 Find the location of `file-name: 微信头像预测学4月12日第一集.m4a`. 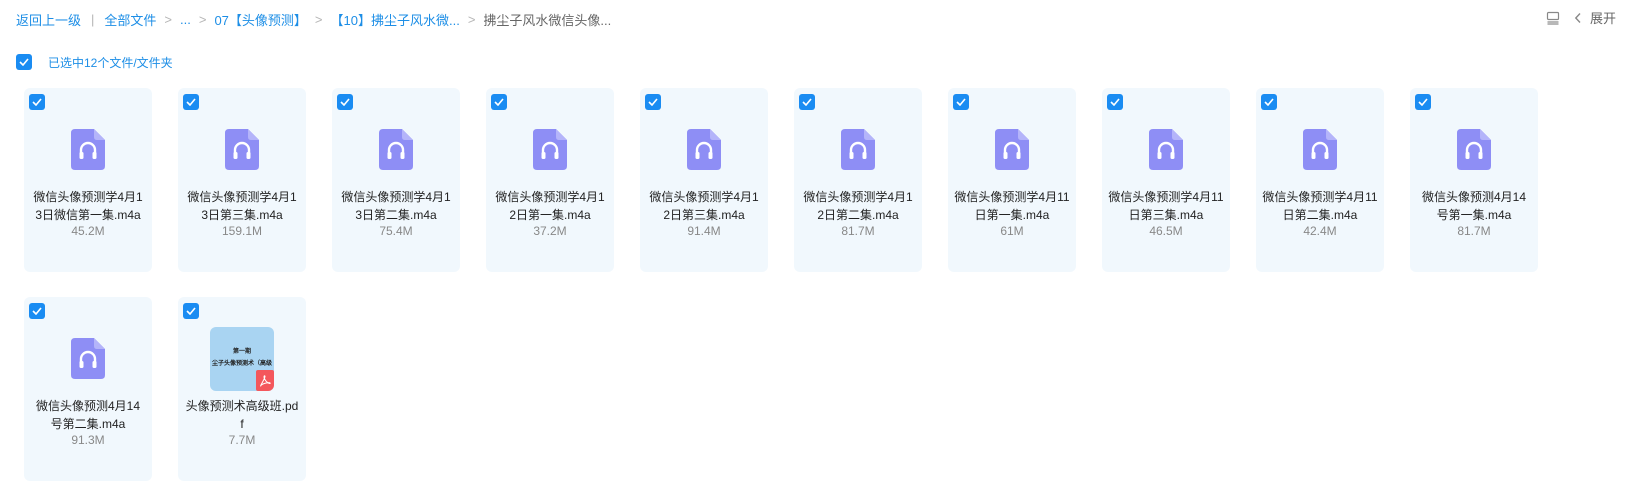

file-name: 微信头像预测学4月12日第一集.m4a is located at coordinates (550, 206).